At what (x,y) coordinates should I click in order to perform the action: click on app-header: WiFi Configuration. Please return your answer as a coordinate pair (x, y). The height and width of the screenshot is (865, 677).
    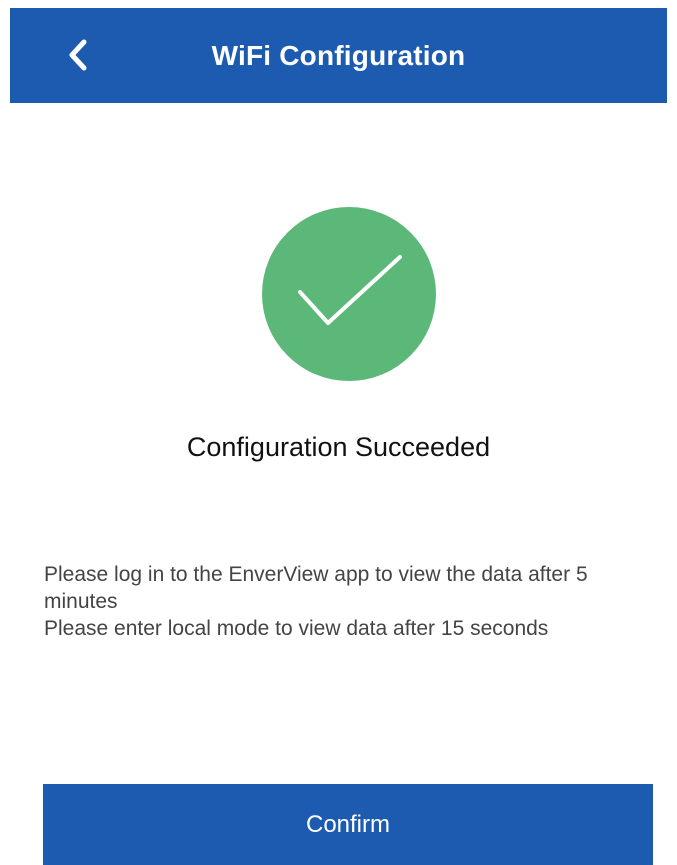
    Looking at the image, I should click on (338, 55).